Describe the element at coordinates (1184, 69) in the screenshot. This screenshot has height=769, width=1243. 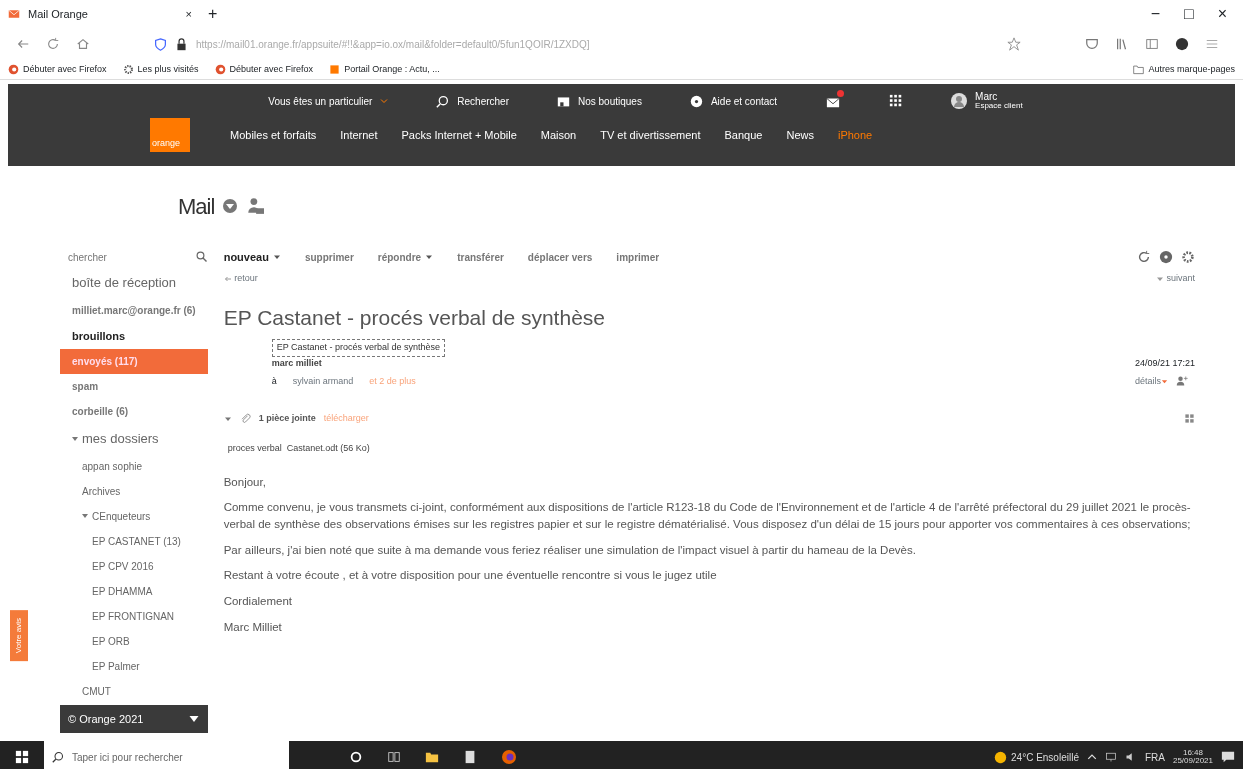
I see `bookmark-folder: Autres marque-pages` at that location.